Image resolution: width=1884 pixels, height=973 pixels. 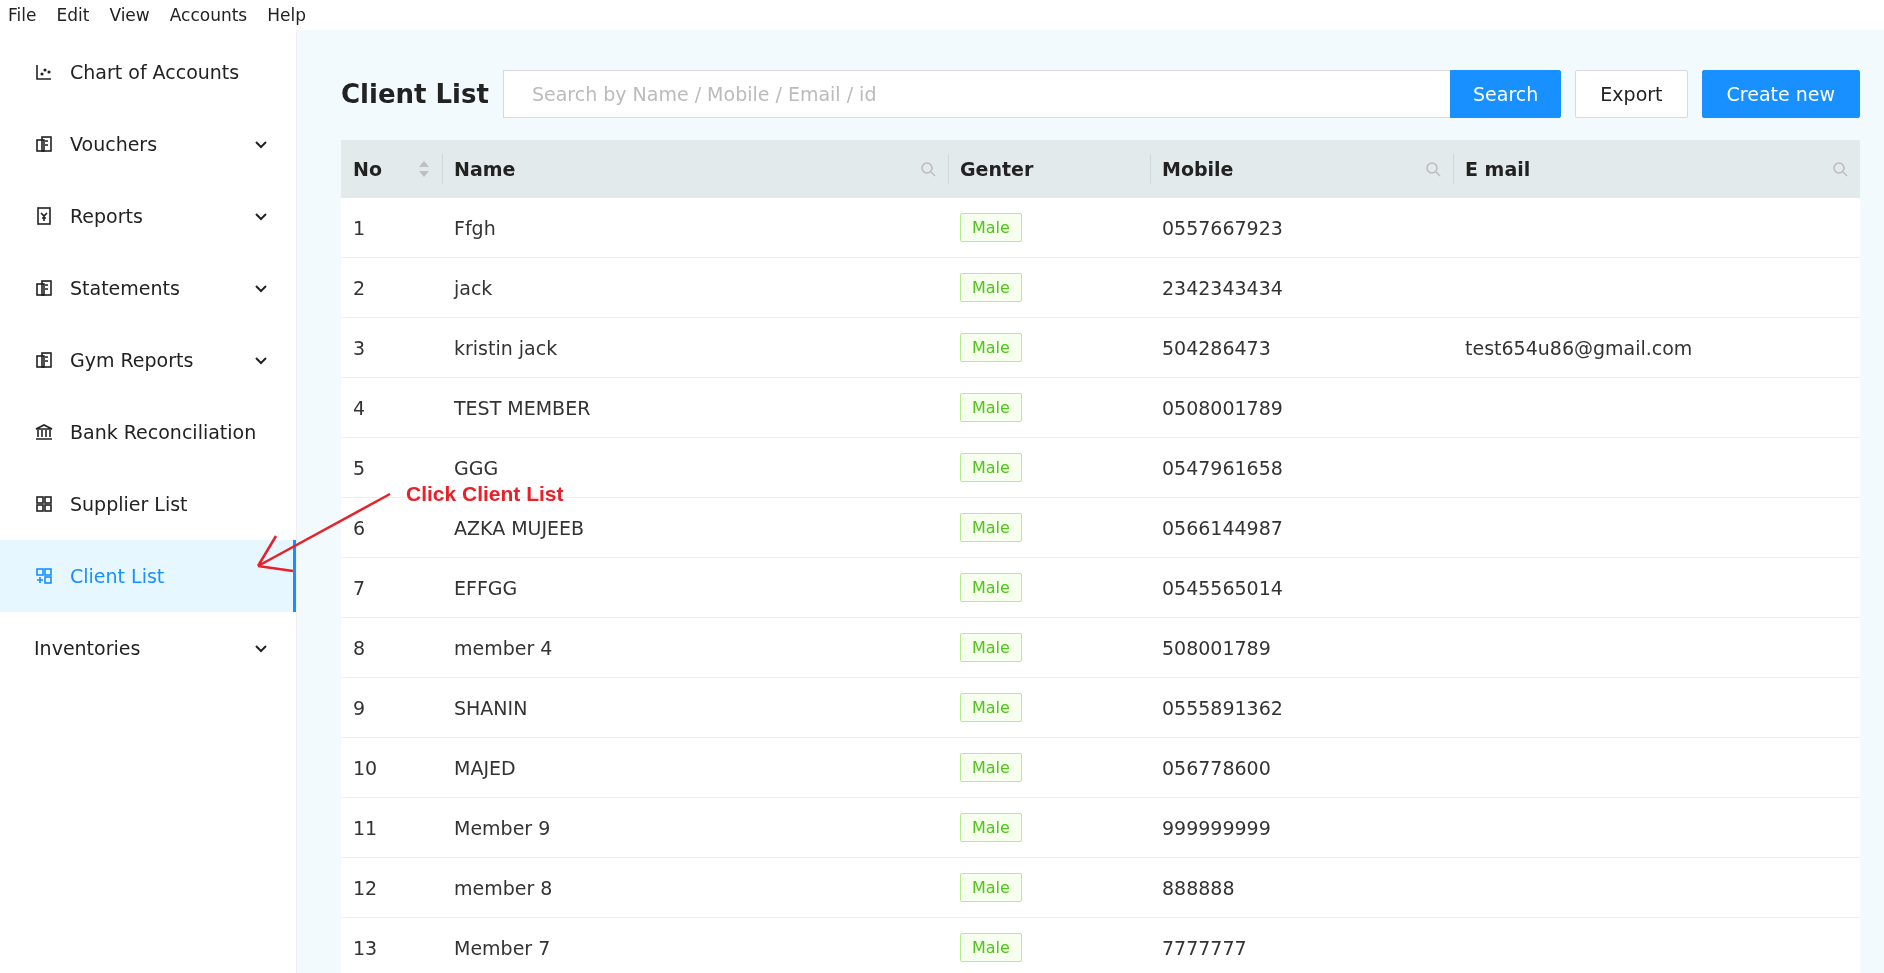 What do you see at coordinates (44, 72) in the screenshot?
I see `chart-icon` at bounding box center [44, 72].